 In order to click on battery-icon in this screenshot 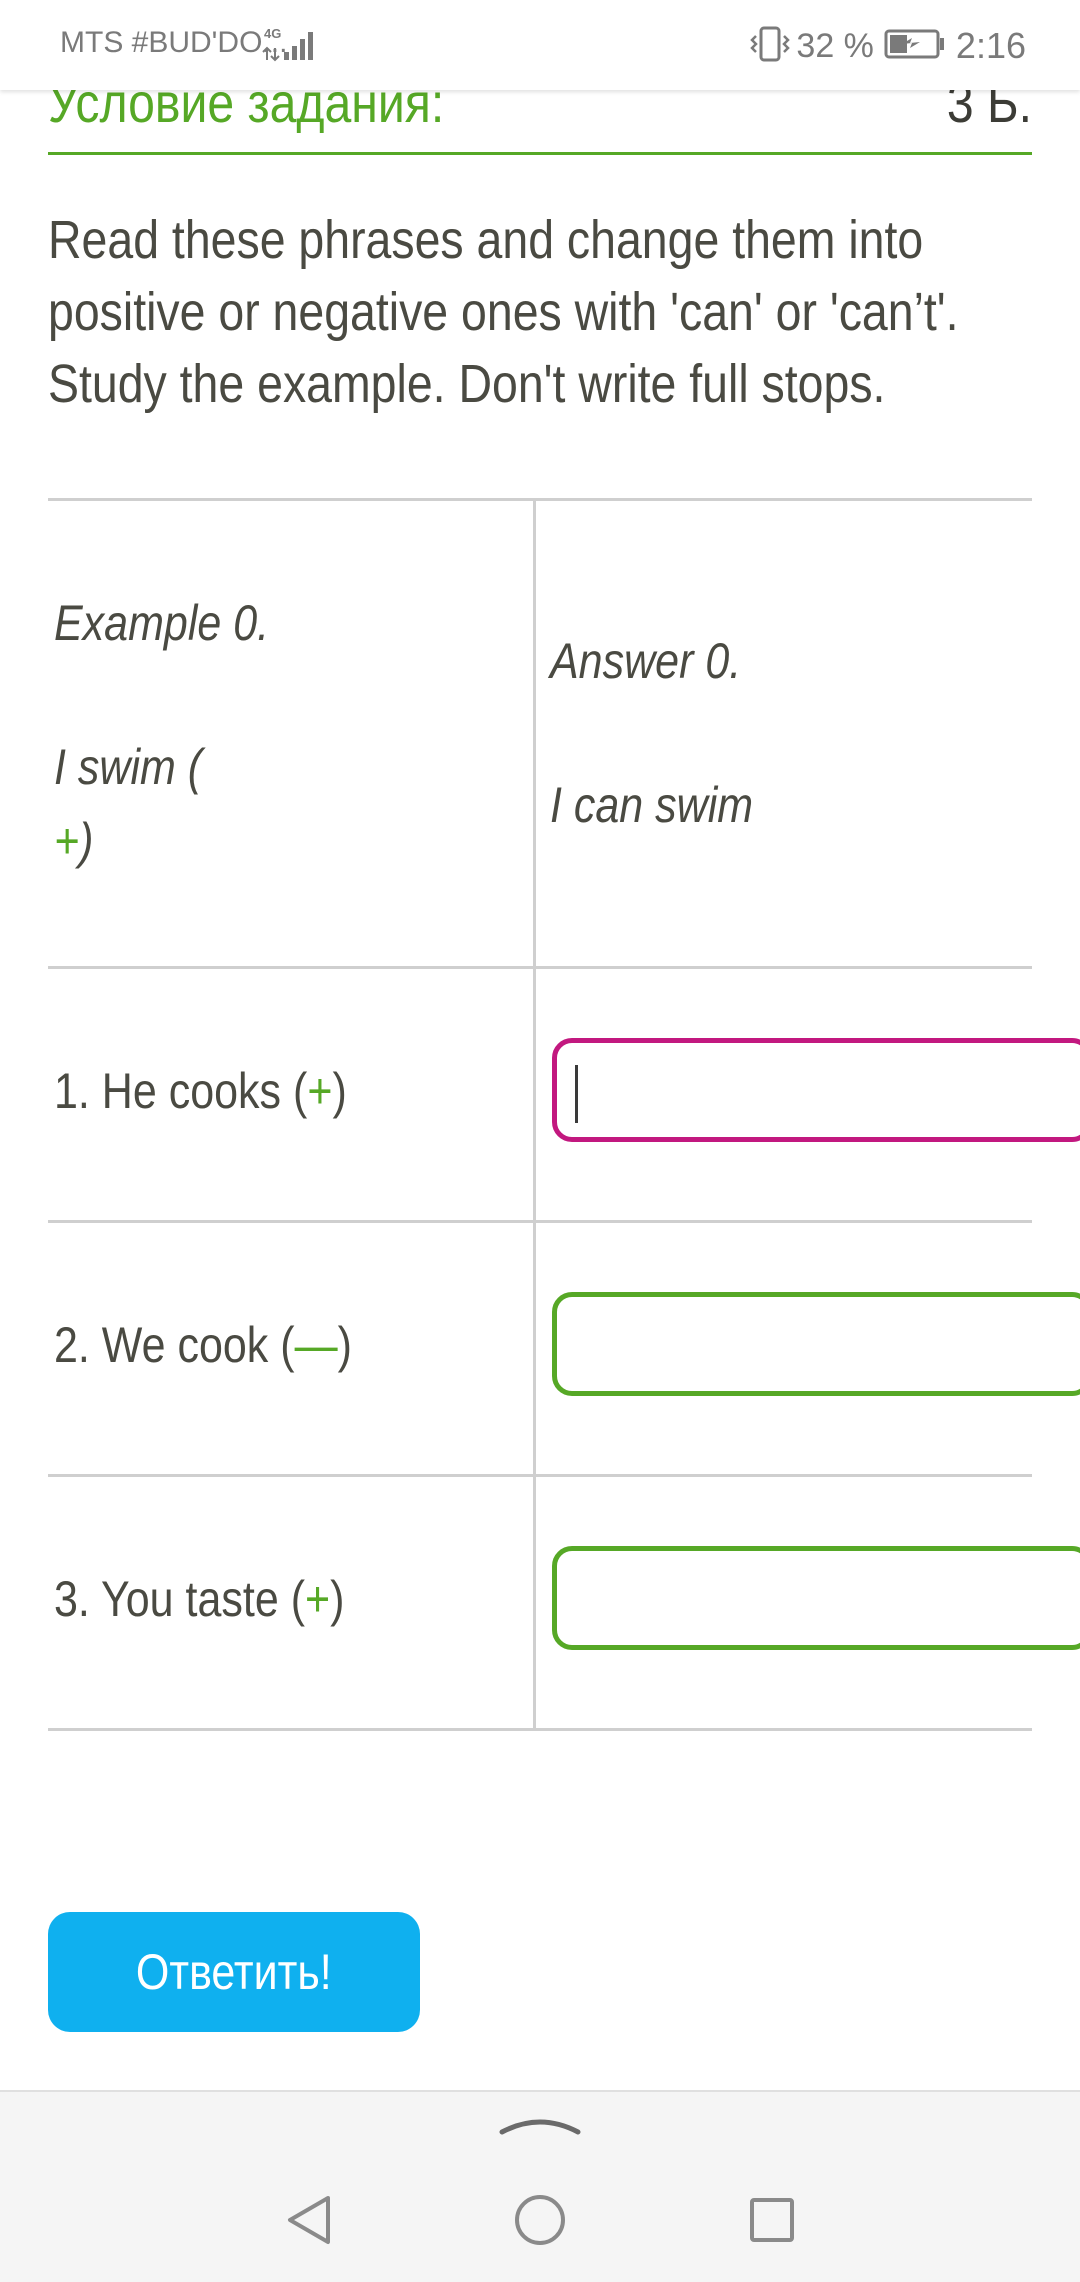, I will do `click(915, 46)`.